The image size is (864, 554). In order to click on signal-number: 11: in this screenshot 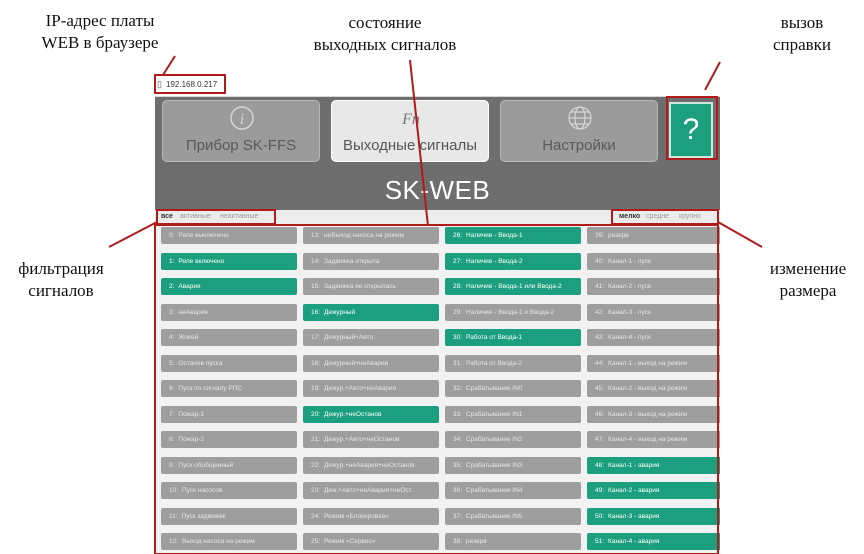, I will do `click(173, 516)`.